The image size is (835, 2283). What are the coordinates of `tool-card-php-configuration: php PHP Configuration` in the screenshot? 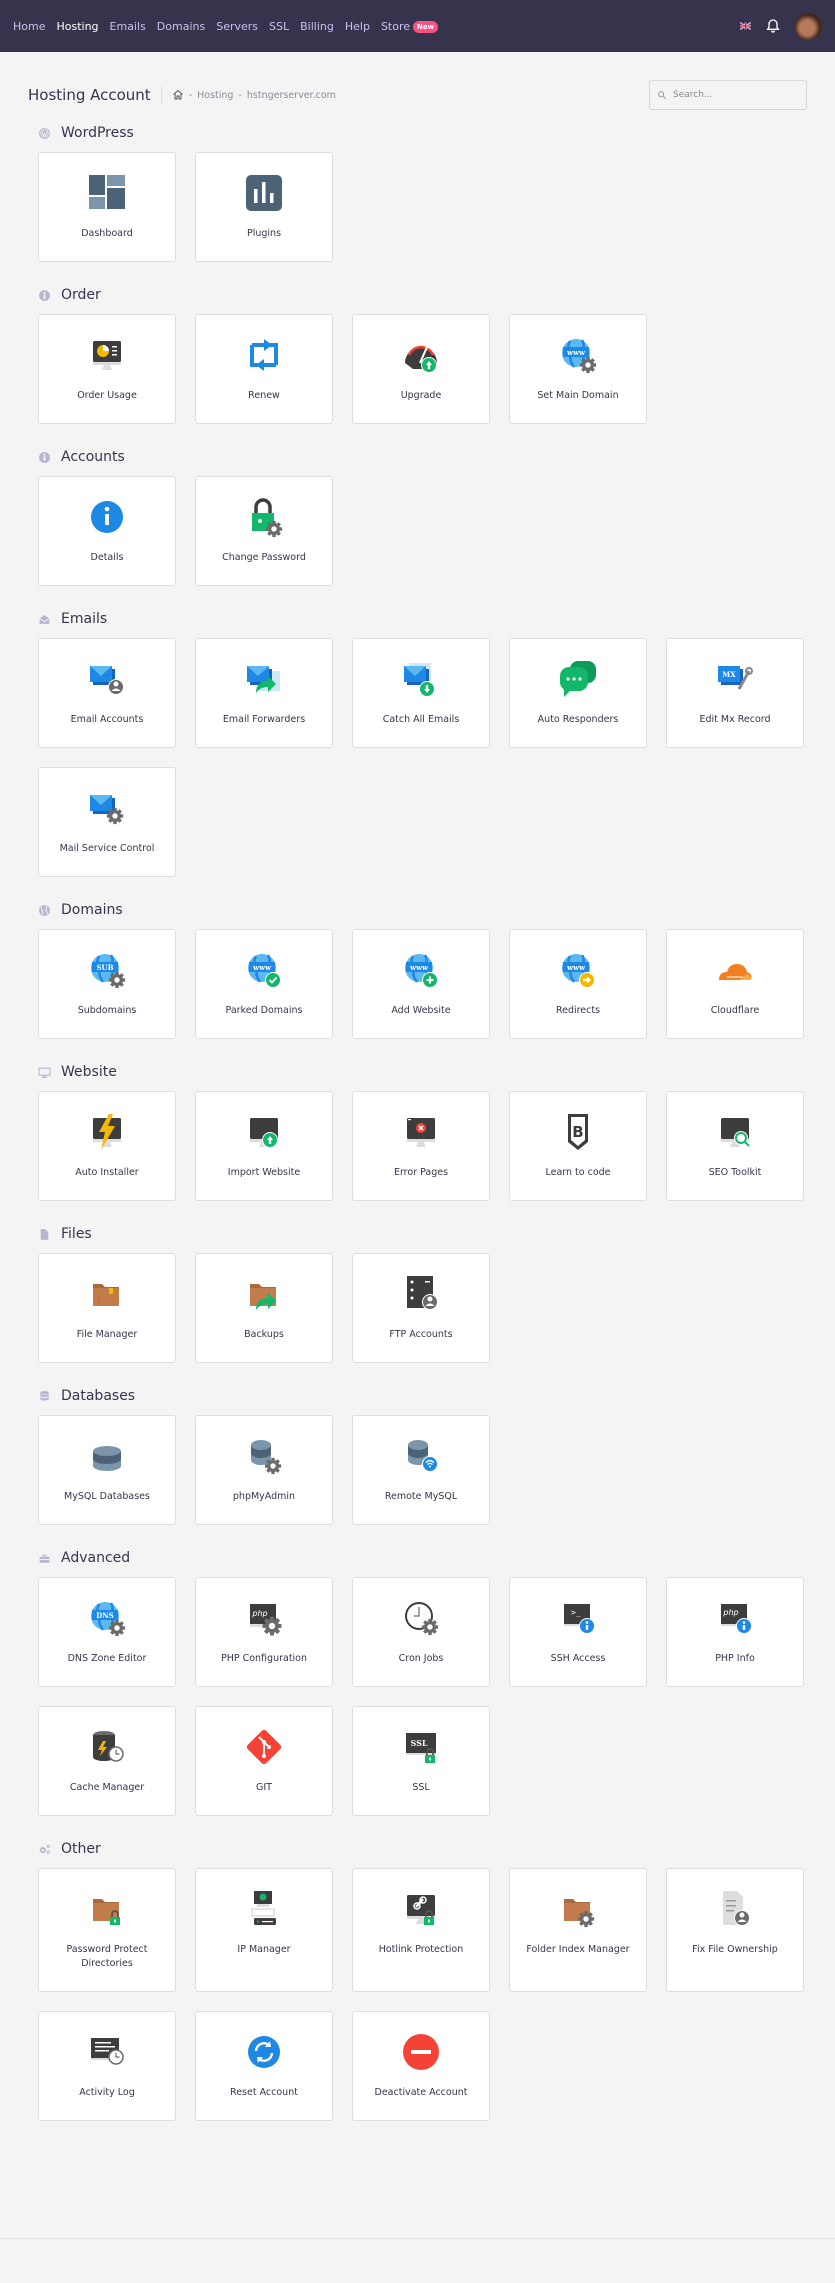 It's located at (264, 1632).